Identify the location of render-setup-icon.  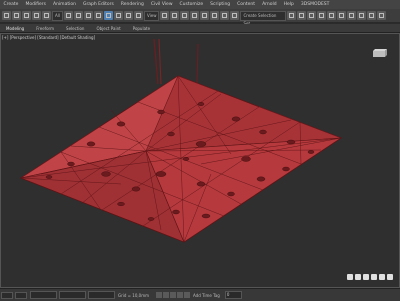
(362, 15).